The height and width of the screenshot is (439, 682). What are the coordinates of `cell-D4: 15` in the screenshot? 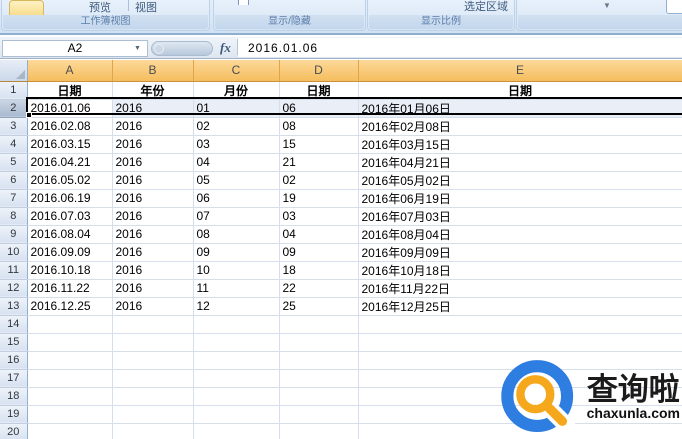 It's located at (319, 144).